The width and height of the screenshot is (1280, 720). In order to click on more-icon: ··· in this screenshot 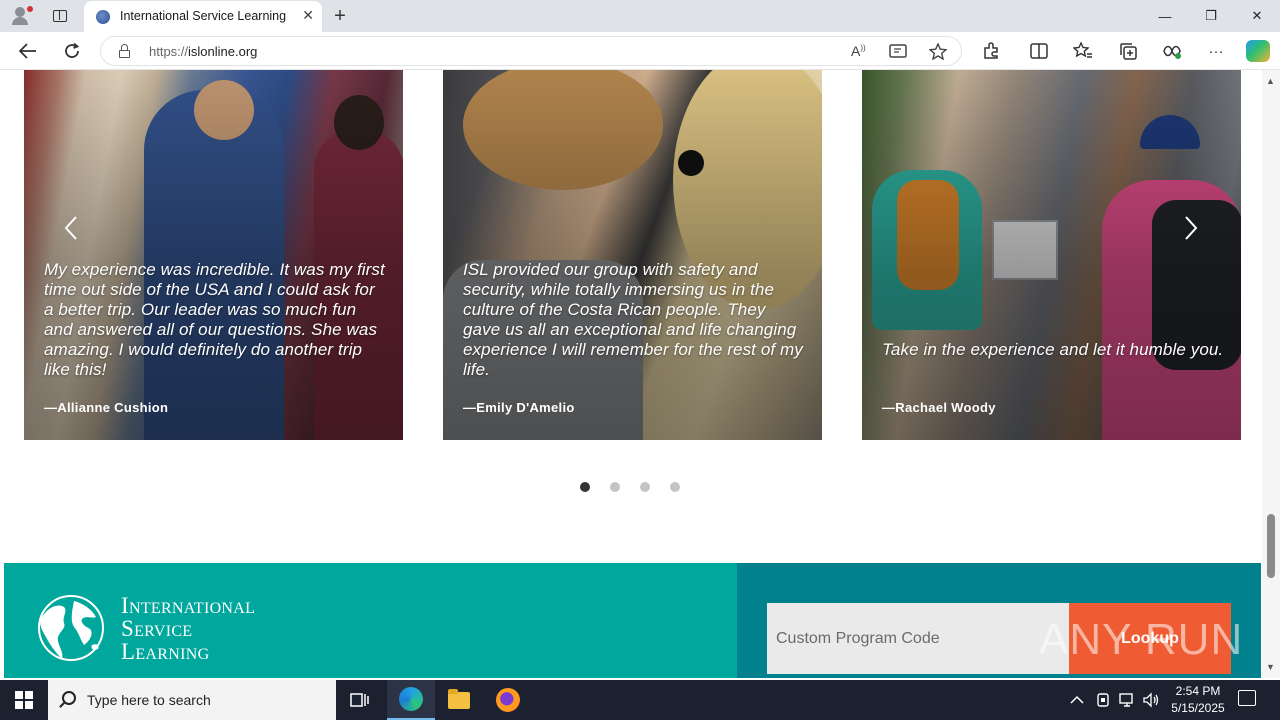, I will do `click(1216, 51)`.